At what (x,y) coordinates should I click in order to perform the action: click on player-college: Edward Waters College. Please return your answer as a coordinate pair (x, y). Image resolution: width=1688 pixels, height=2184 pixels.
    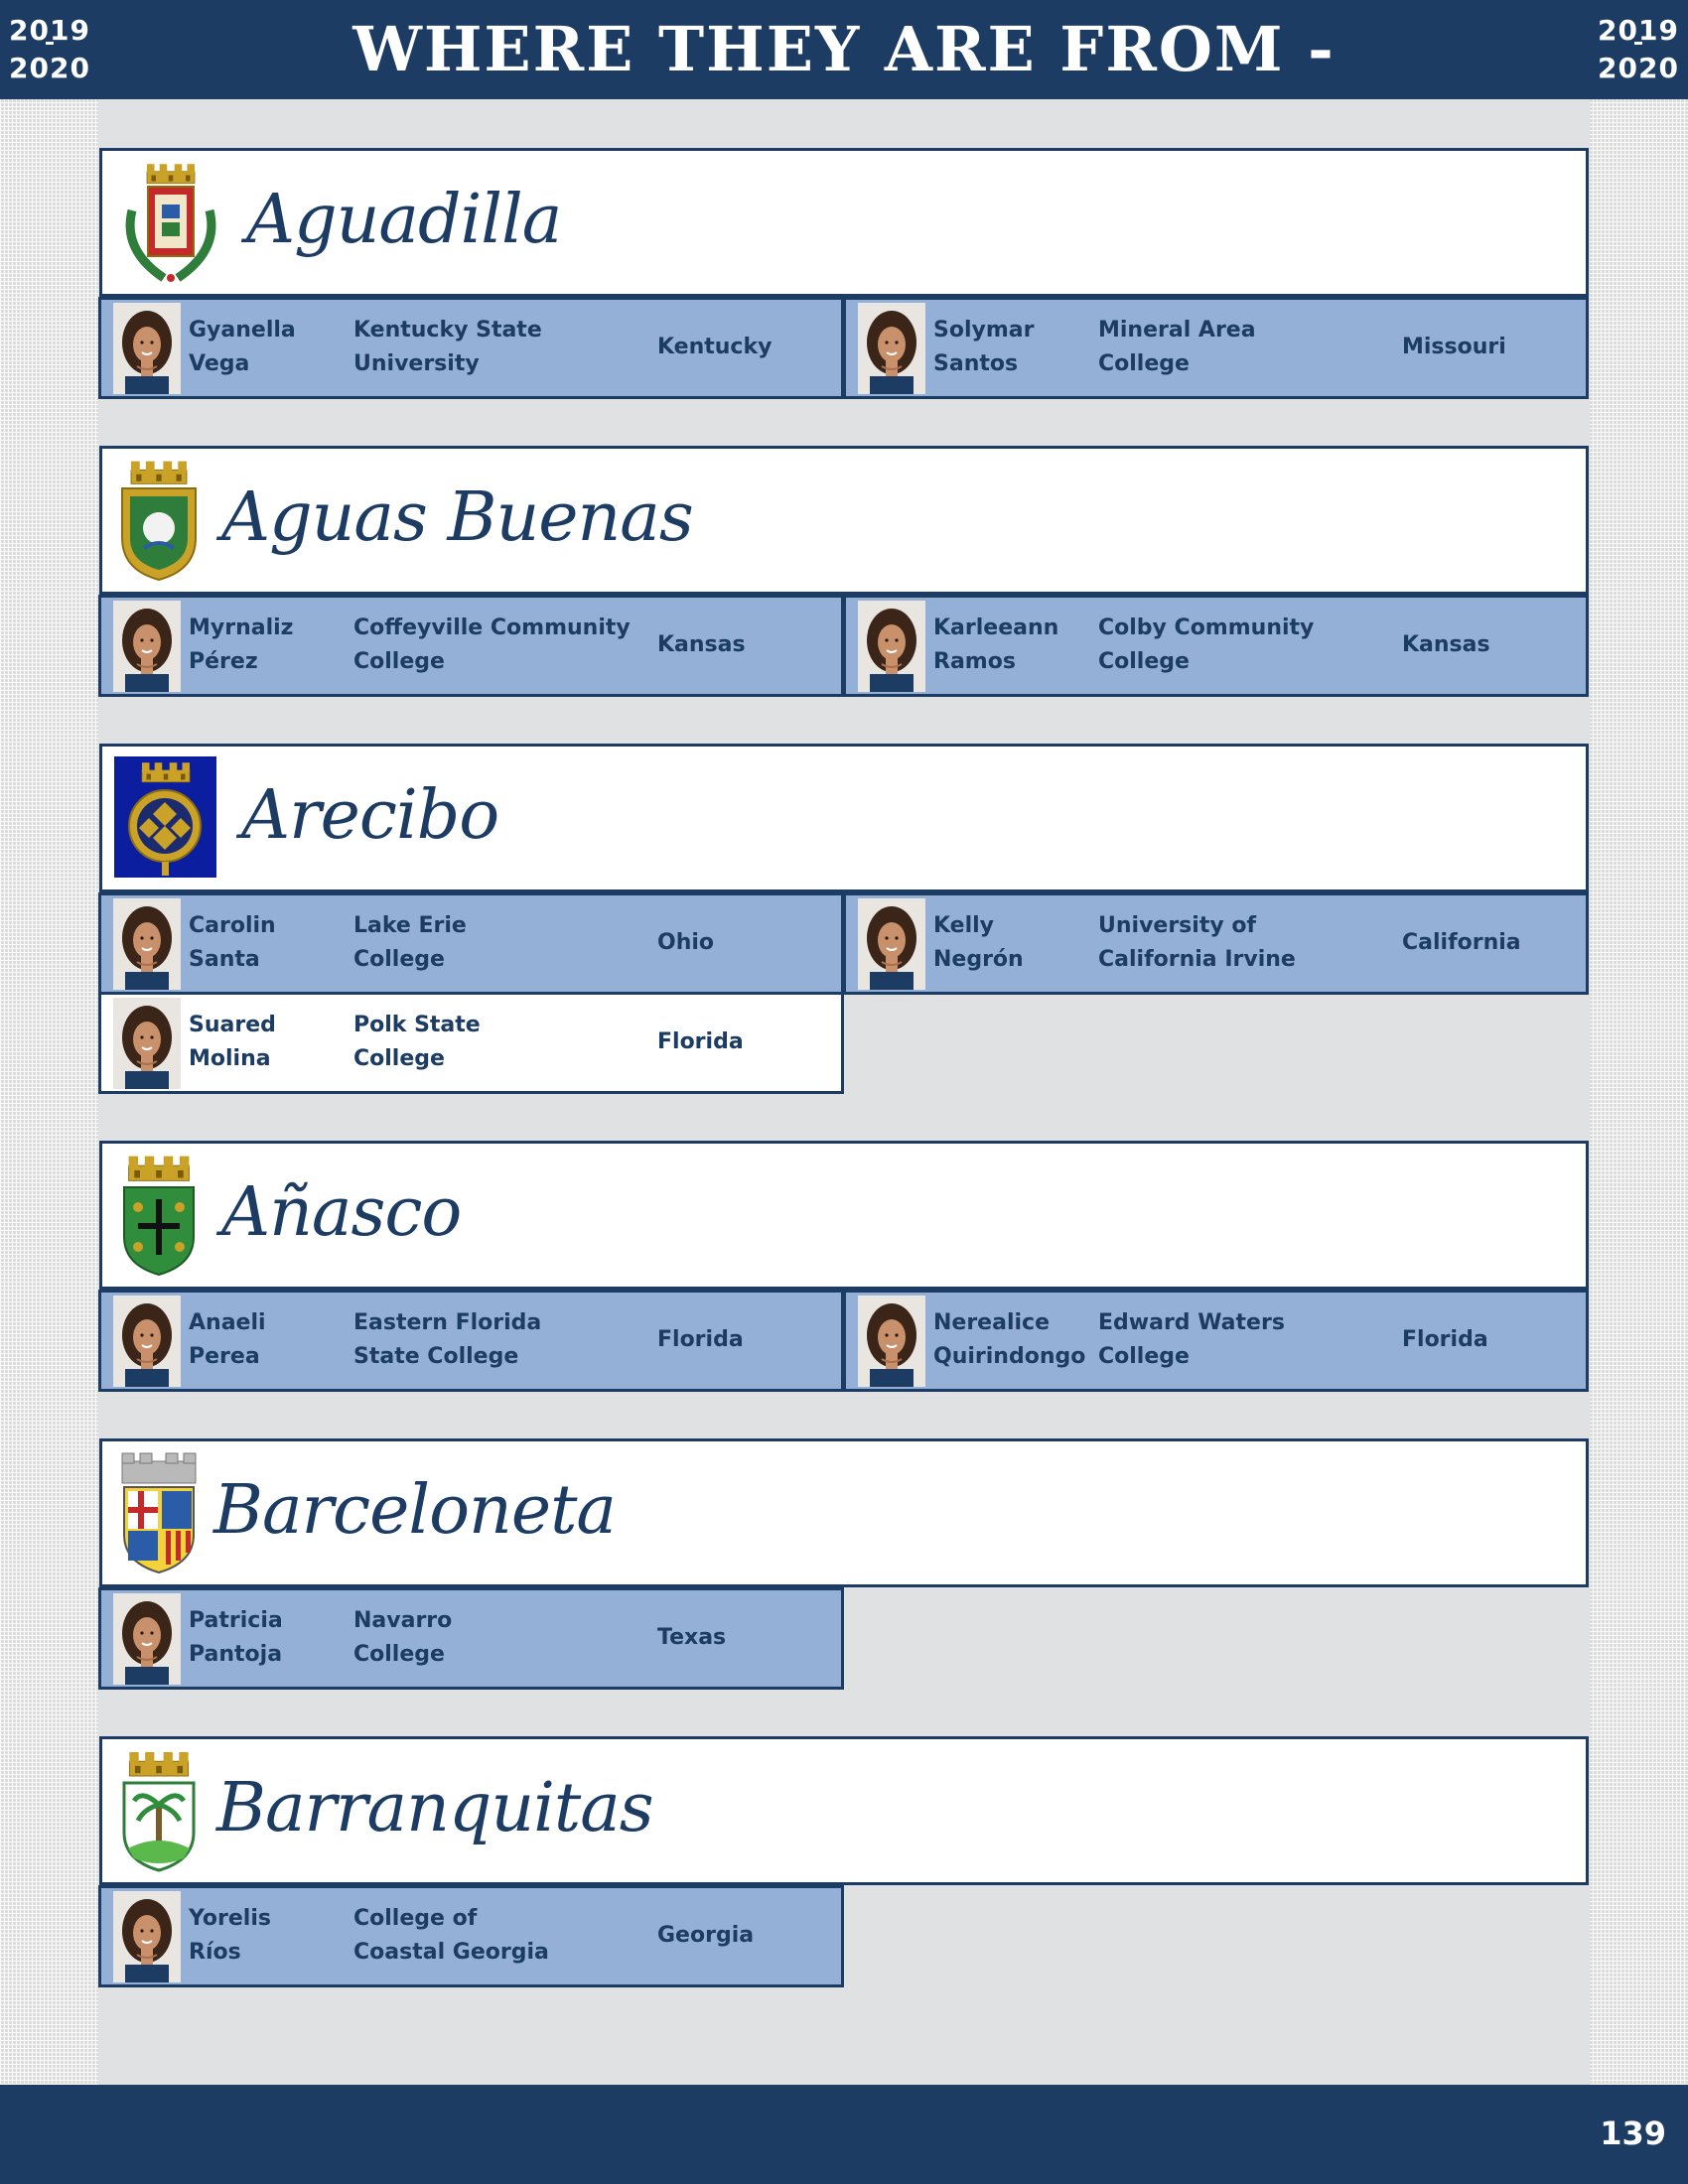
    Looking at the image, I should click on (1191, 1339).